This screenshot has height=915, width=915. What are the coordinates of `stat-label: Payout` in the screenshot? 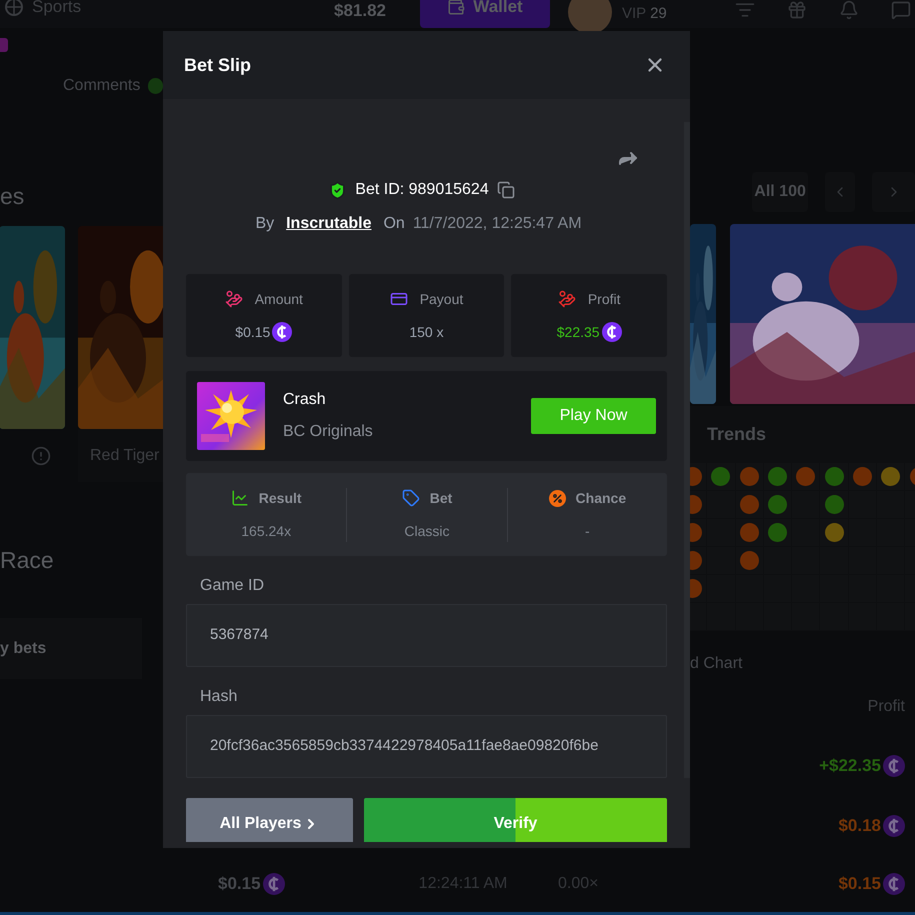 It's located at (442, 299).